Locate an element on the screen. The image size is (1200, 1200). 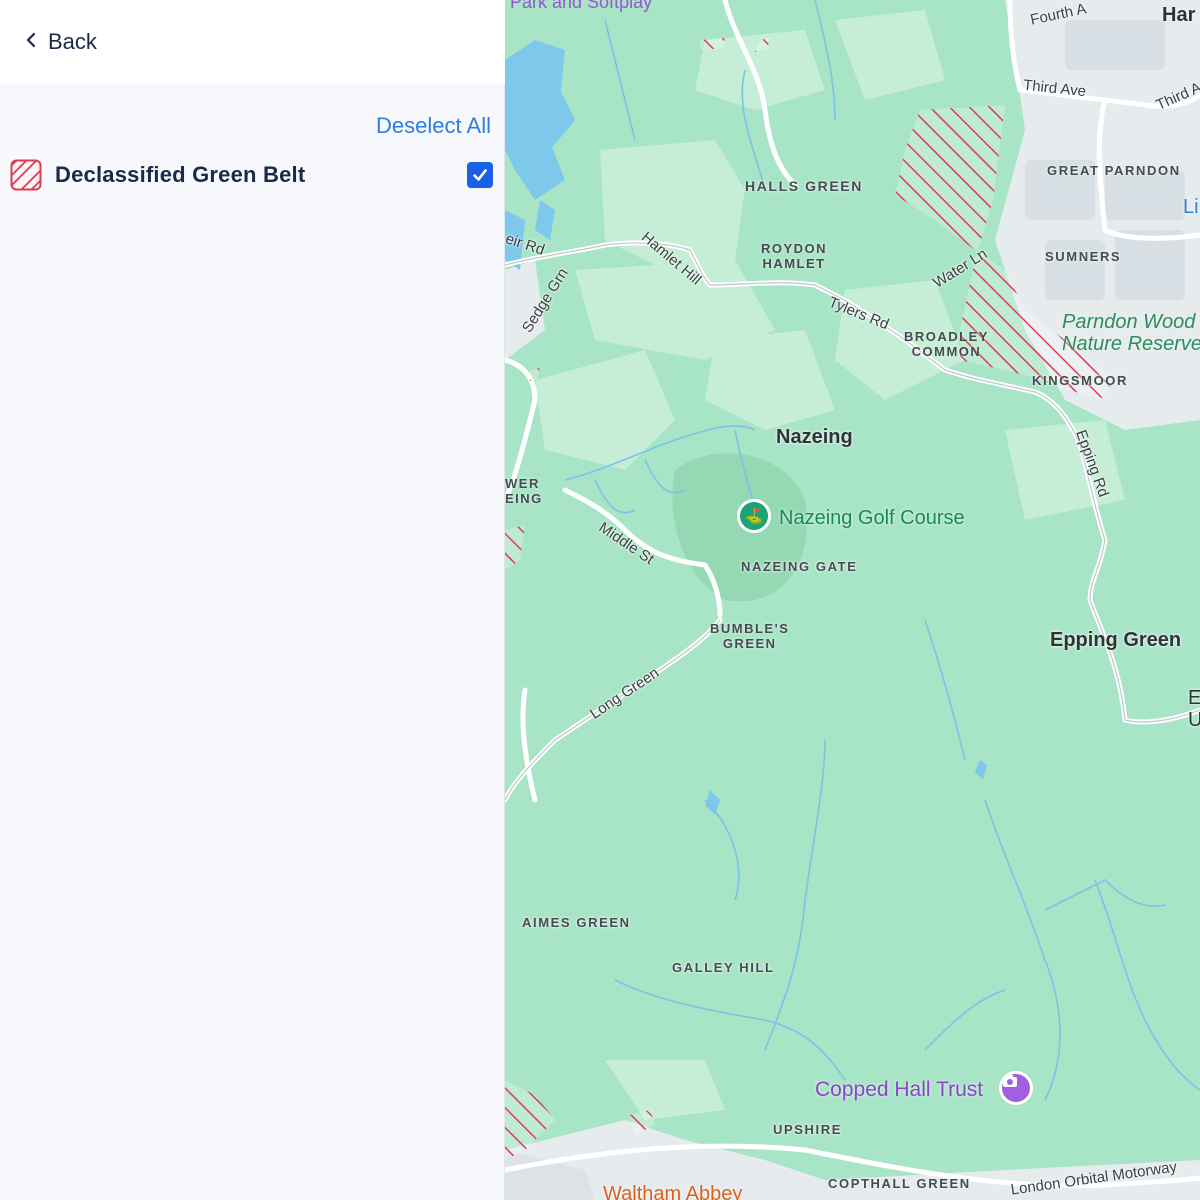
layer-checkbox is located at coordinates (480, 175).